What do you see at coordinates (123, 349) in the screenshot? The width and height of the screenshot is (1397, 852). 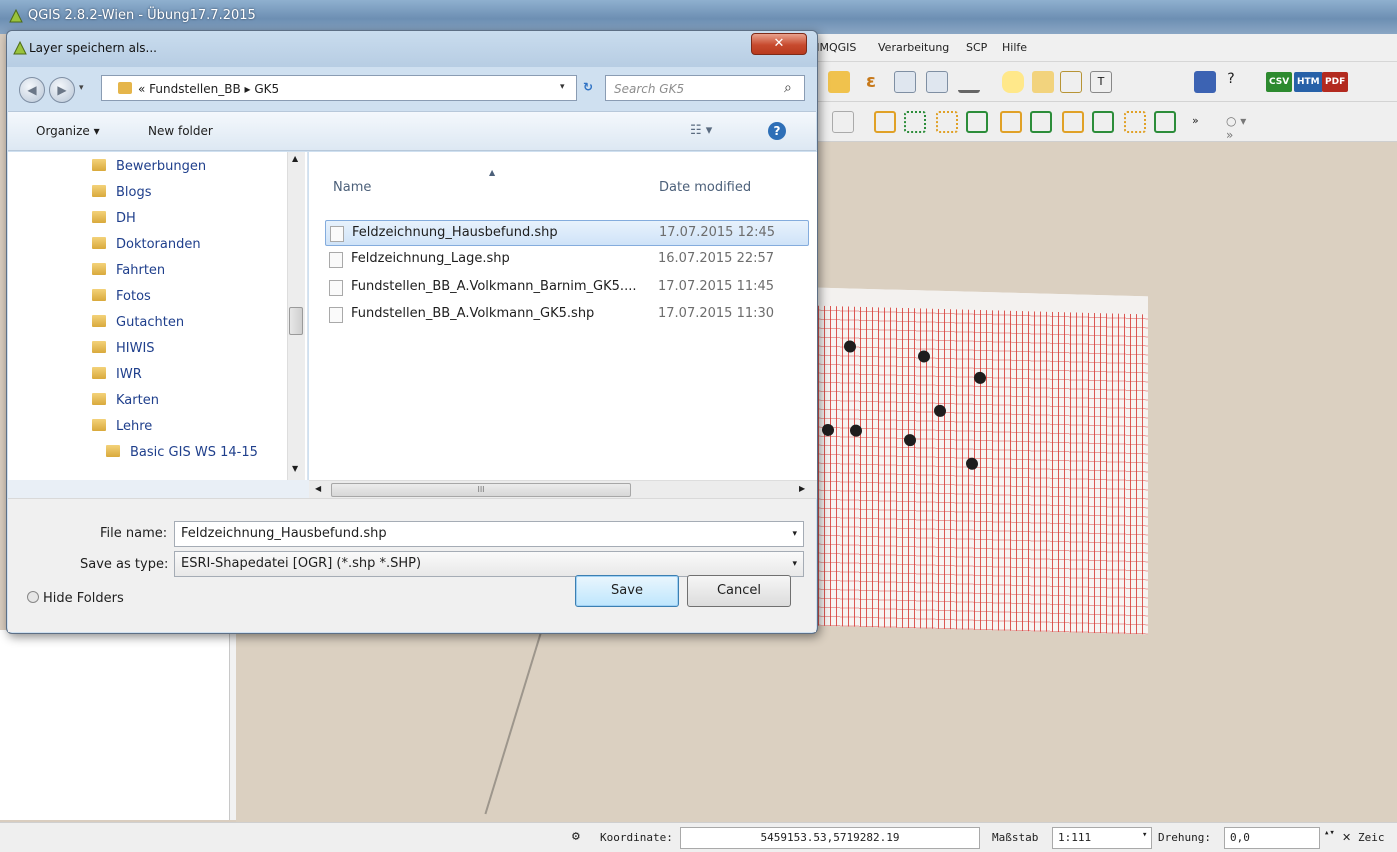 I see `nav-folder: HIWIS` at bounding box center [123, 349].